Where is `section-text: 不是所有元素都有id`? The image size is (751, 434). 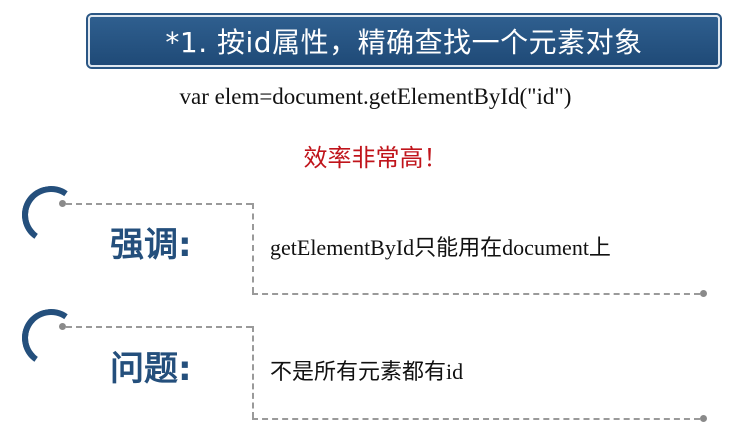 section-text: 不是所有元素都有id is located at coordinates (367, 371).